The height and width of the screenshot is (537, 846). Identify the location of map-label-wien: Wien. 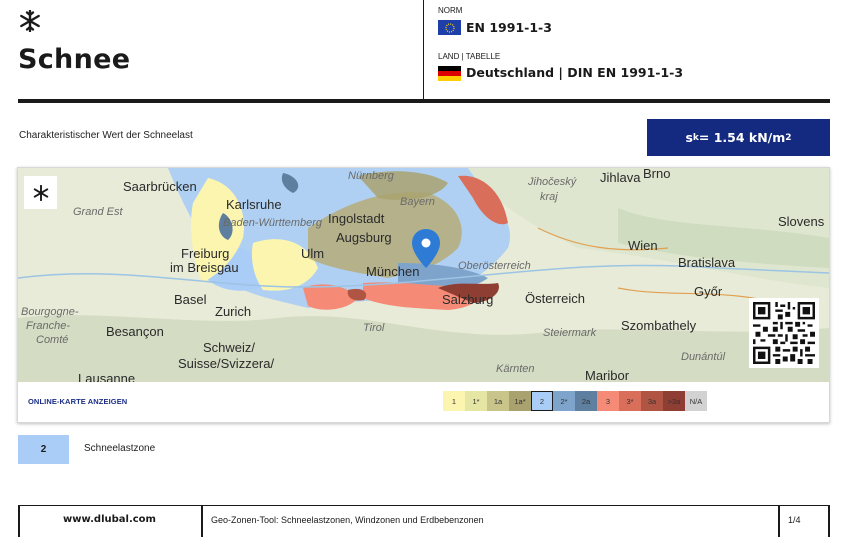
(643, 245).